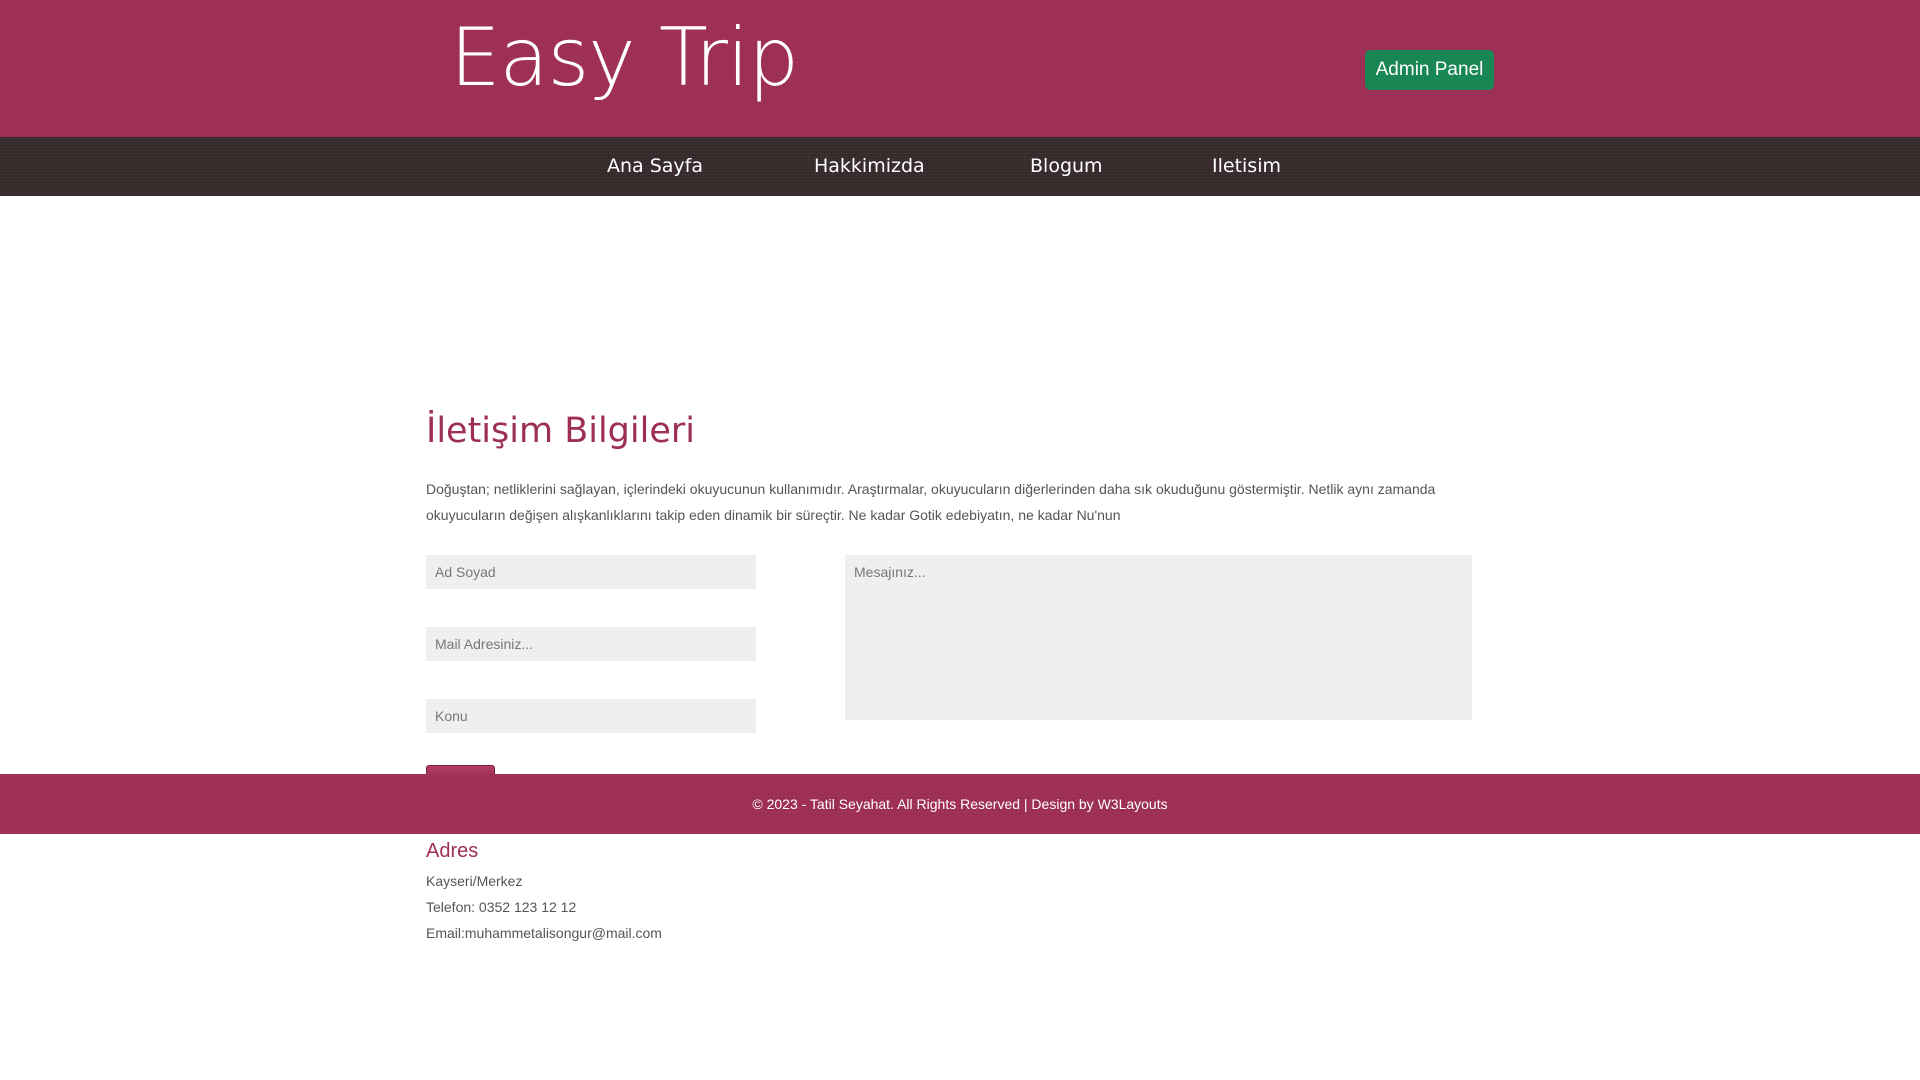  I want to click on main-nav: Ana Sayfa Hakkimizda Blogum Iletisim, so click(960, 166).